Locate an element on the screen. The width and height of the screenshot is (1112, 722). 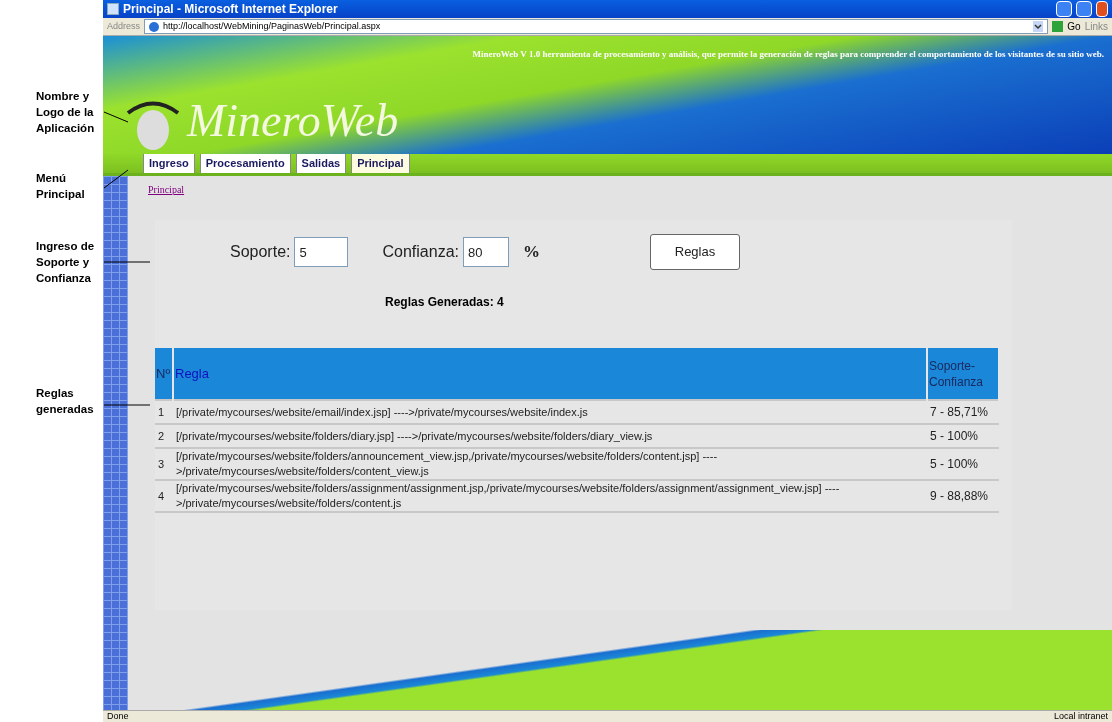
address-field: http://localhost/WebMining/PaginasWeb/Principal.aspx is located at coordinates (596, 26).